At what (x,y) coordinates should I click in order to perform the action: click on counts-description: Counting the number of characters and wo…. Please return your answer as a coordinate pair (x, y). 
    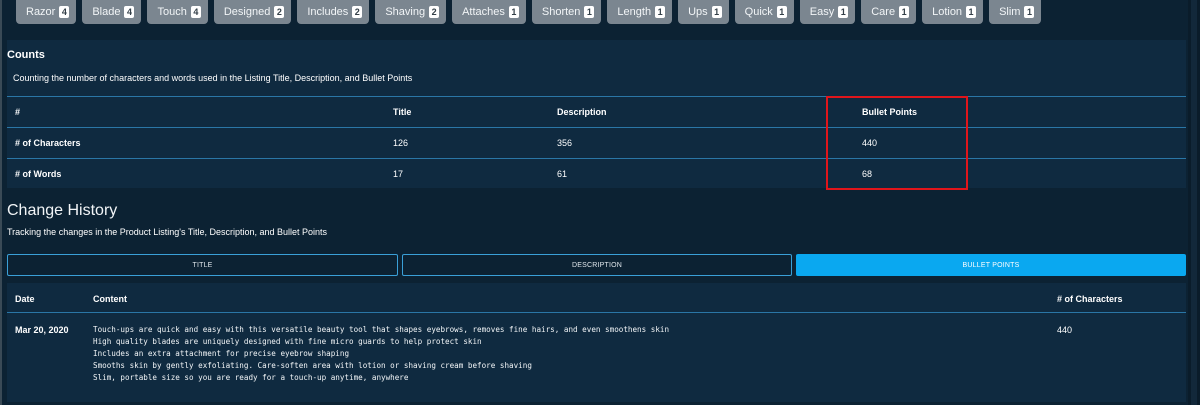
    Looking at the image, I should click on (213, 78).